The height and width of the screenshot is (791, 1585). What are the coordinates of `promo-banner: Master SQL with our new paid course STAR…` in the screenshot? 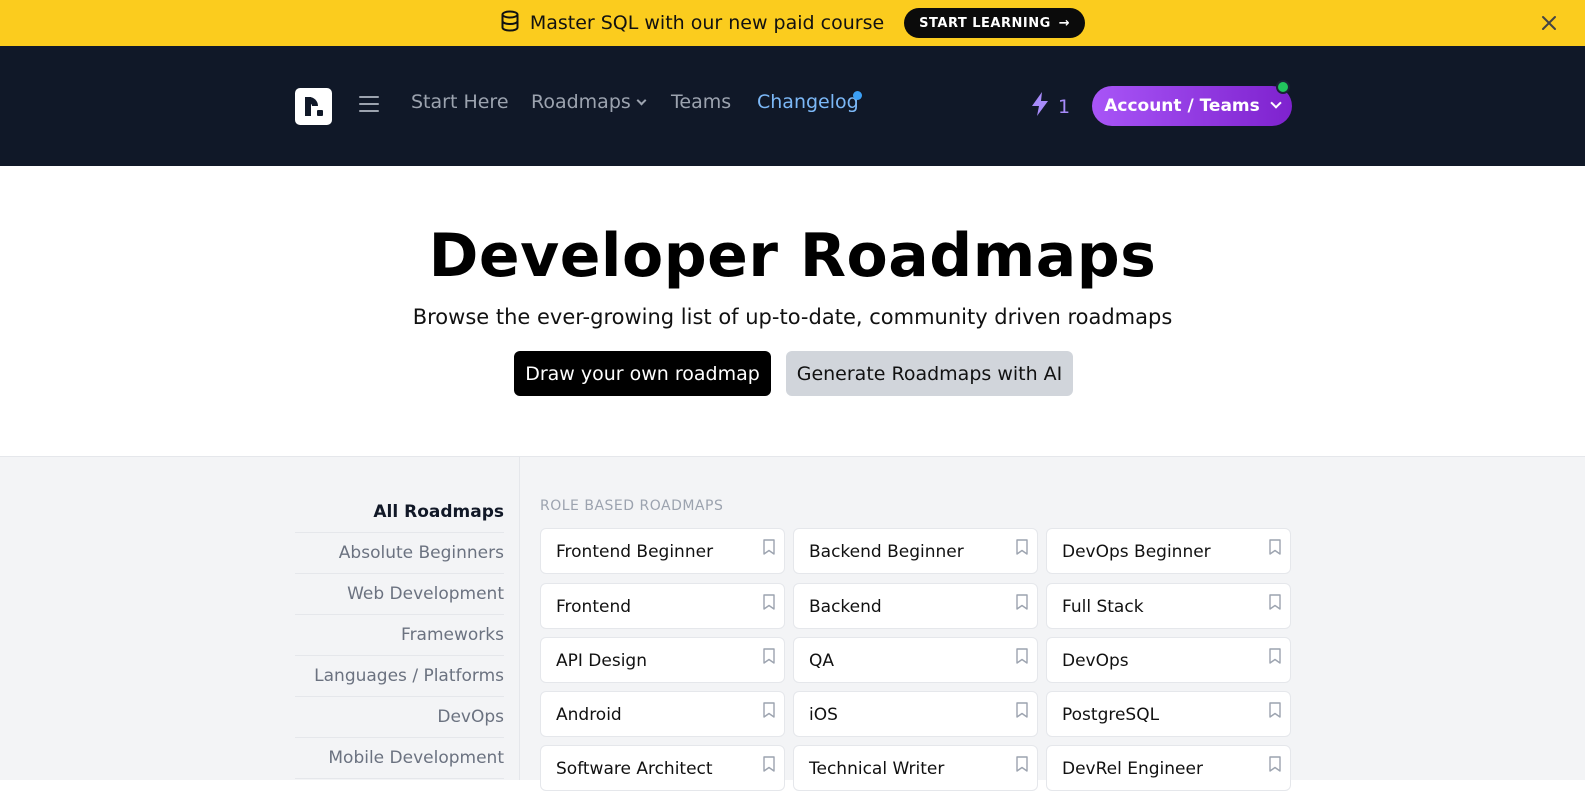 It's located at (792, 23).